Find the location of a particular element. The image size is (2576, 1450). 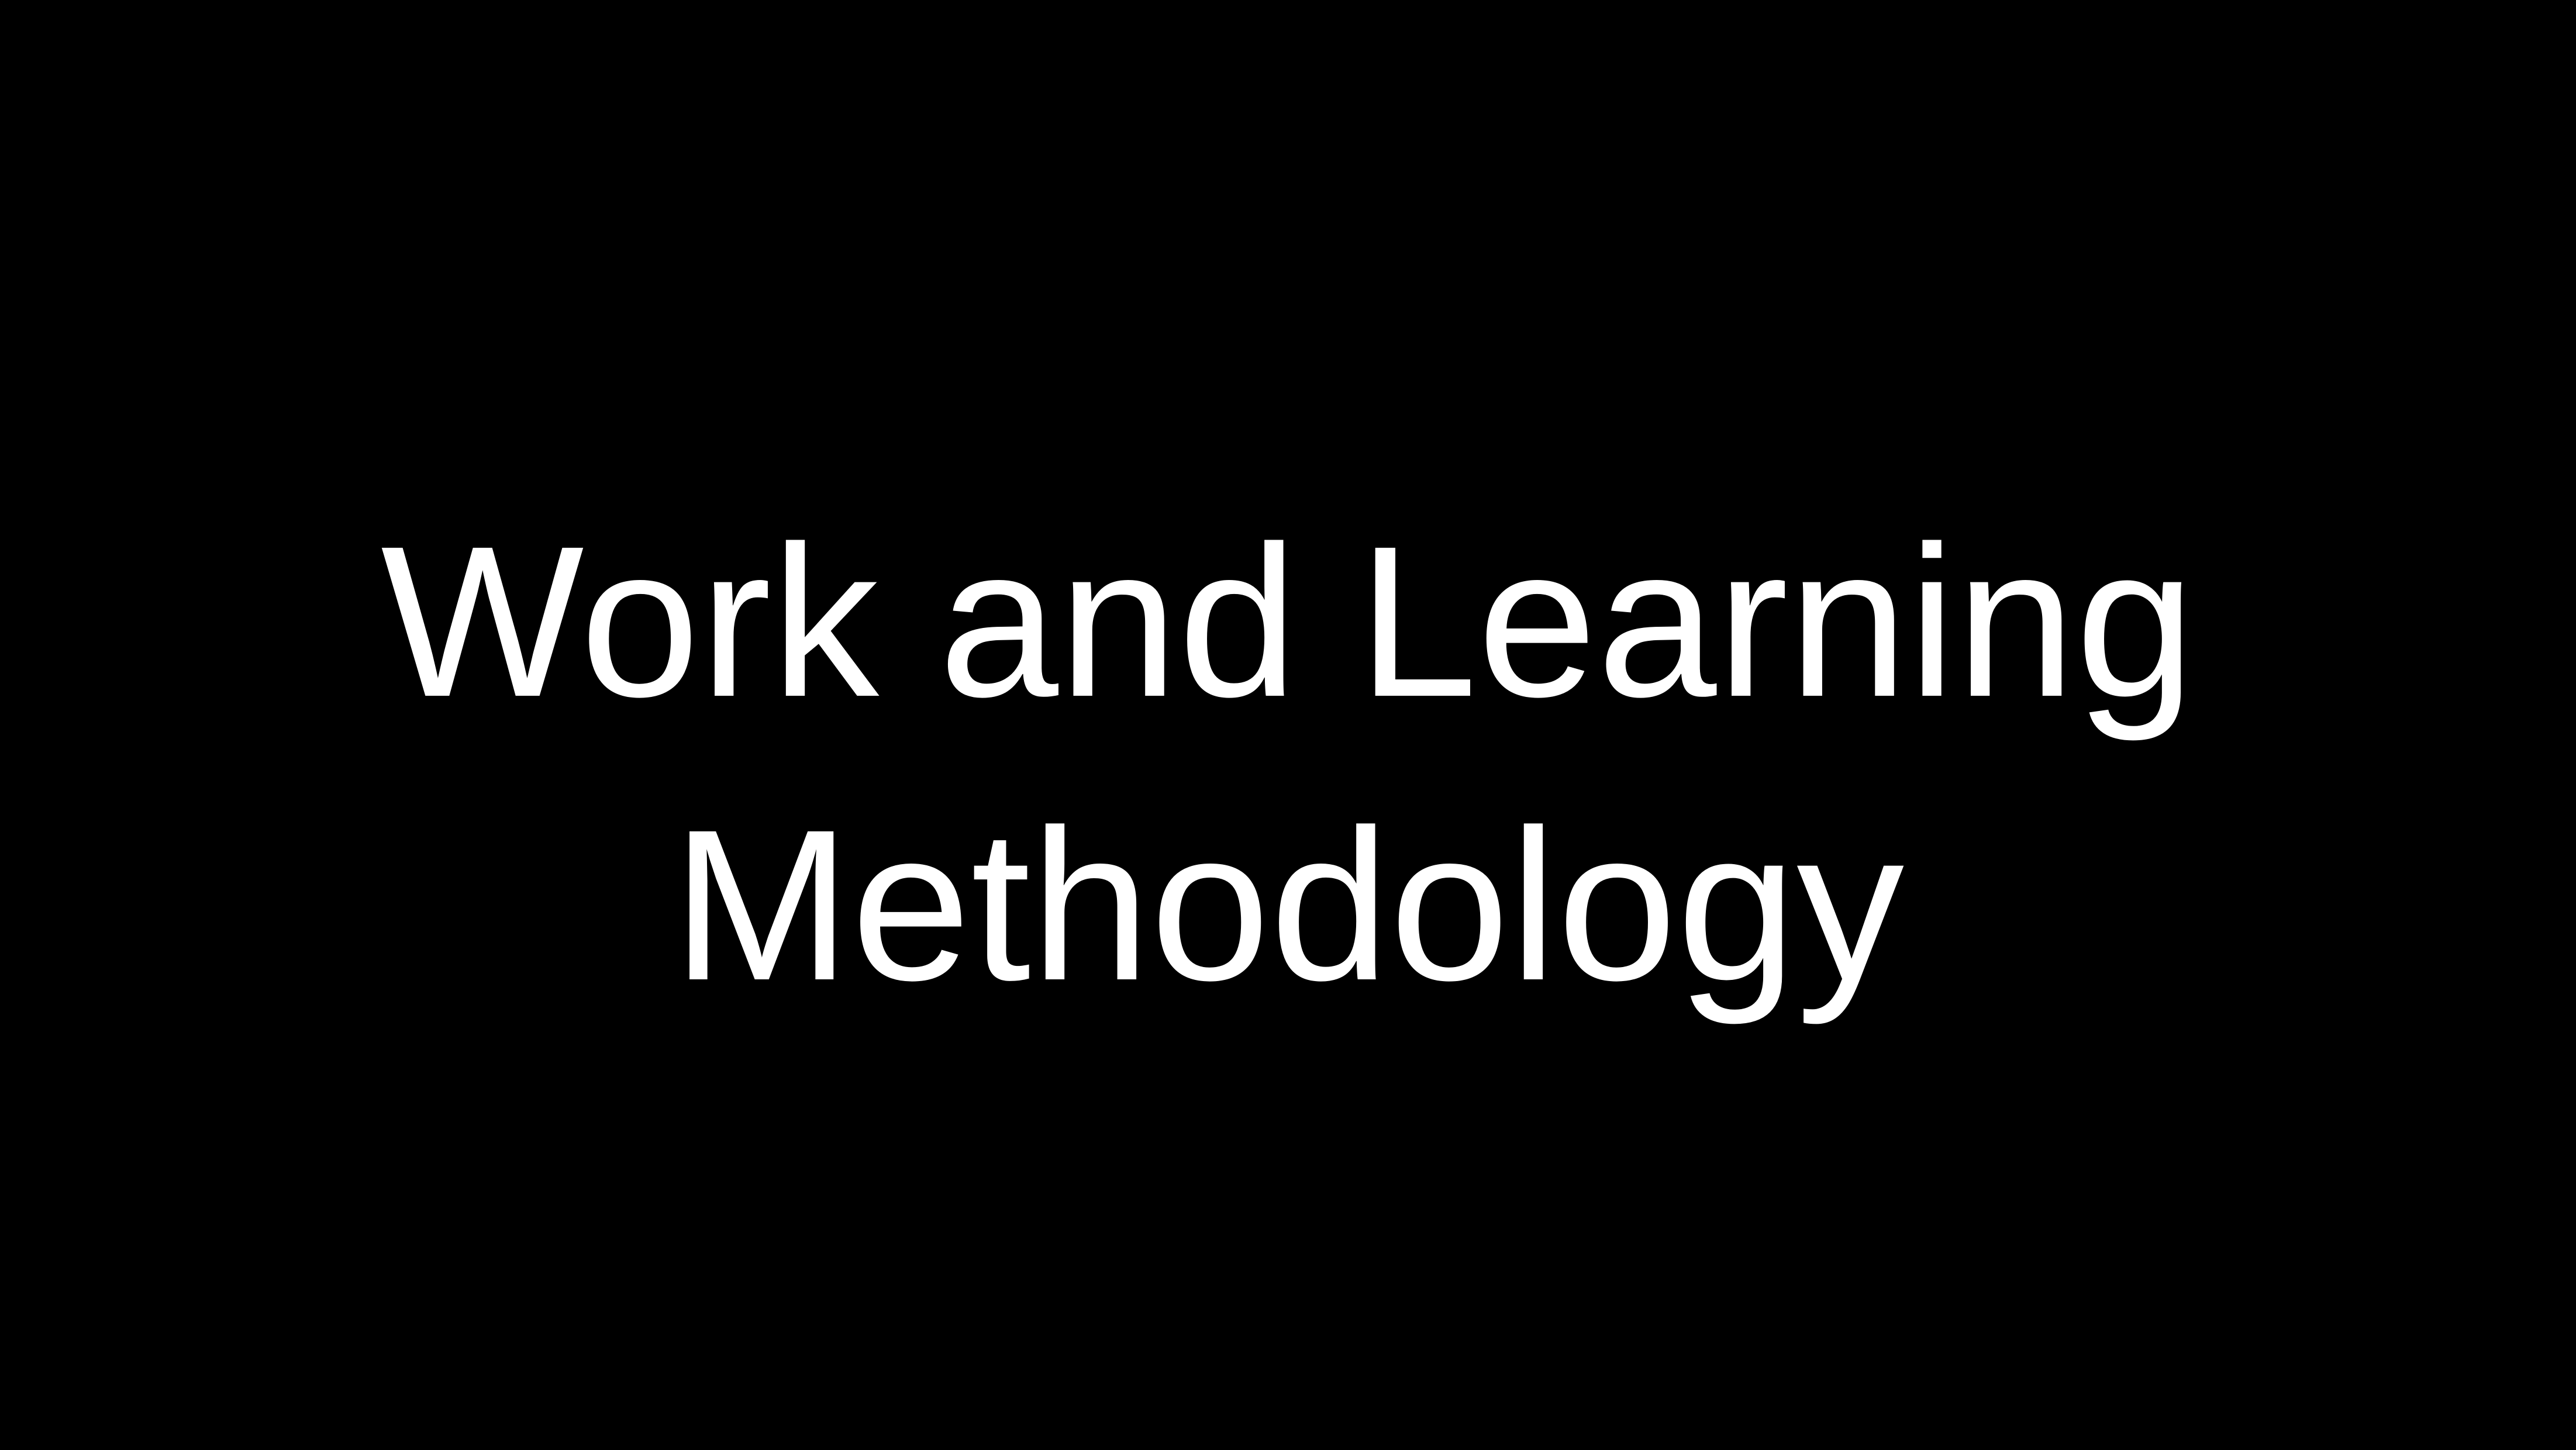

slide-title-line-2: Methodology is located at coordinates (1288, 905).